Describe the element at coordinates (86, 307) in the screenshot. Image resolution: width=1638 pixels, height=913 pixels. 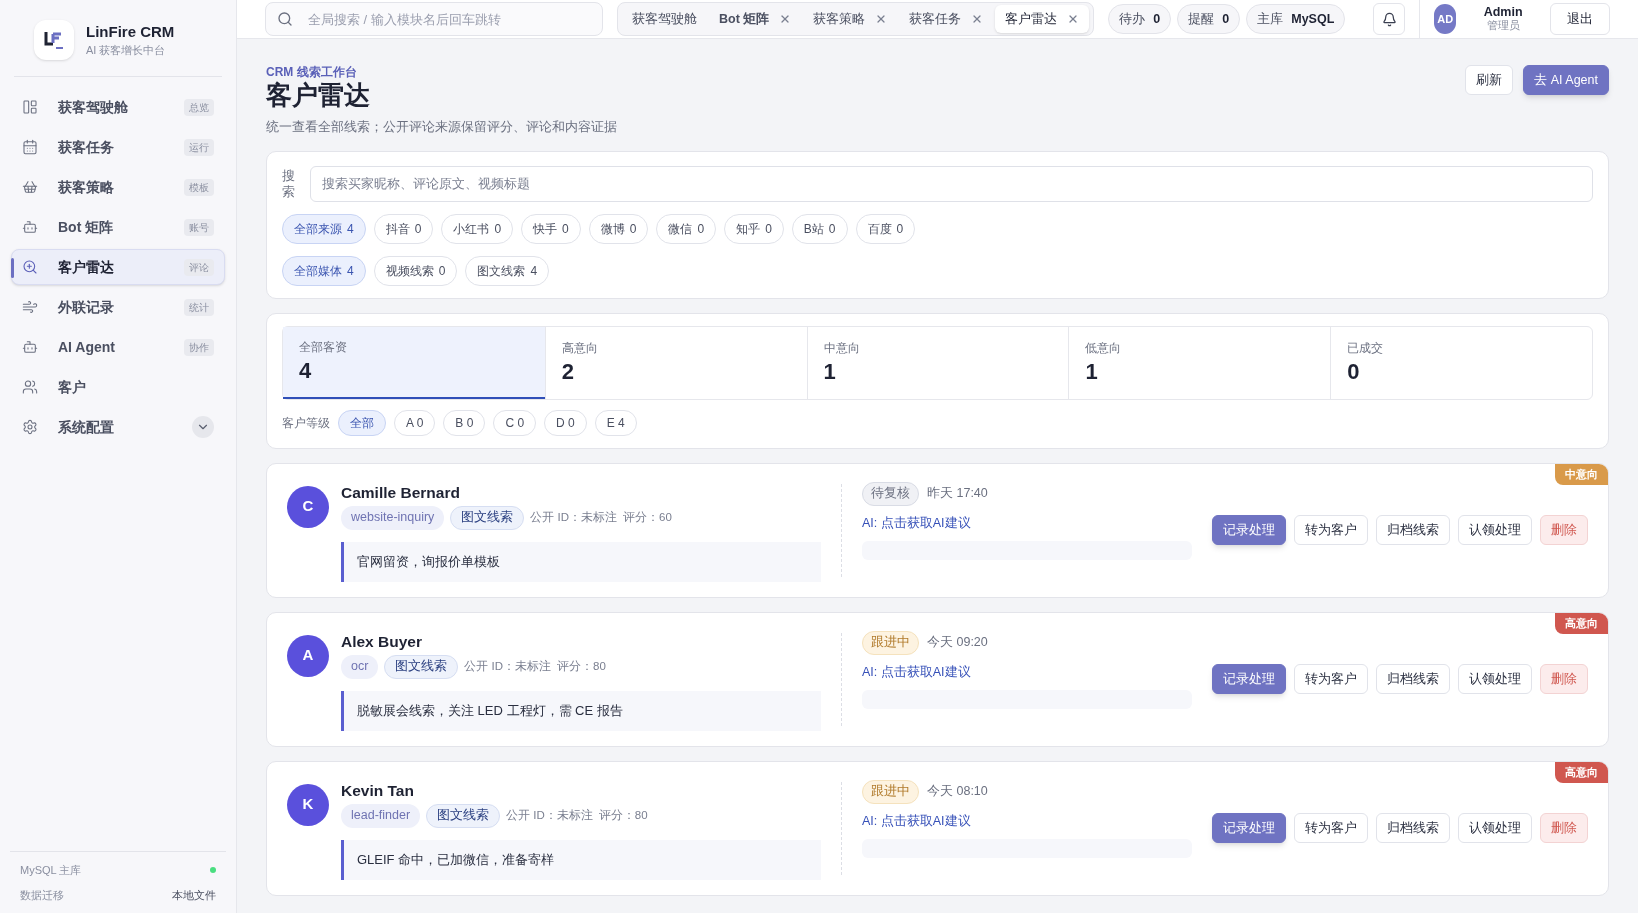
I see `nav-label: 外联记录` at that location.